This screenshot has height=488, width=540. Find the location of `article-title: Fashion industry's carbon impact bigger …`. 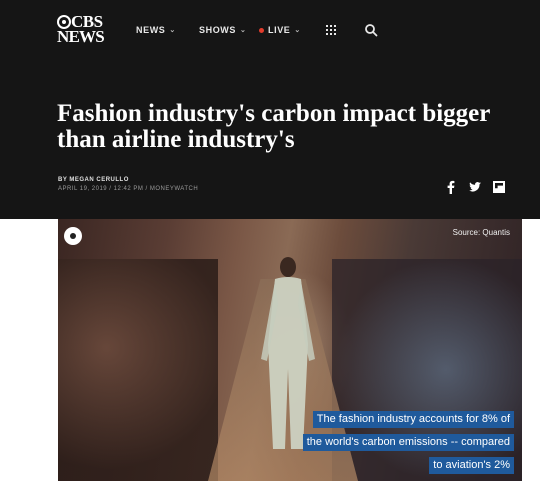

article-title: Fashion industry's carbon impact bigger … is located at coordinates (273, 126).